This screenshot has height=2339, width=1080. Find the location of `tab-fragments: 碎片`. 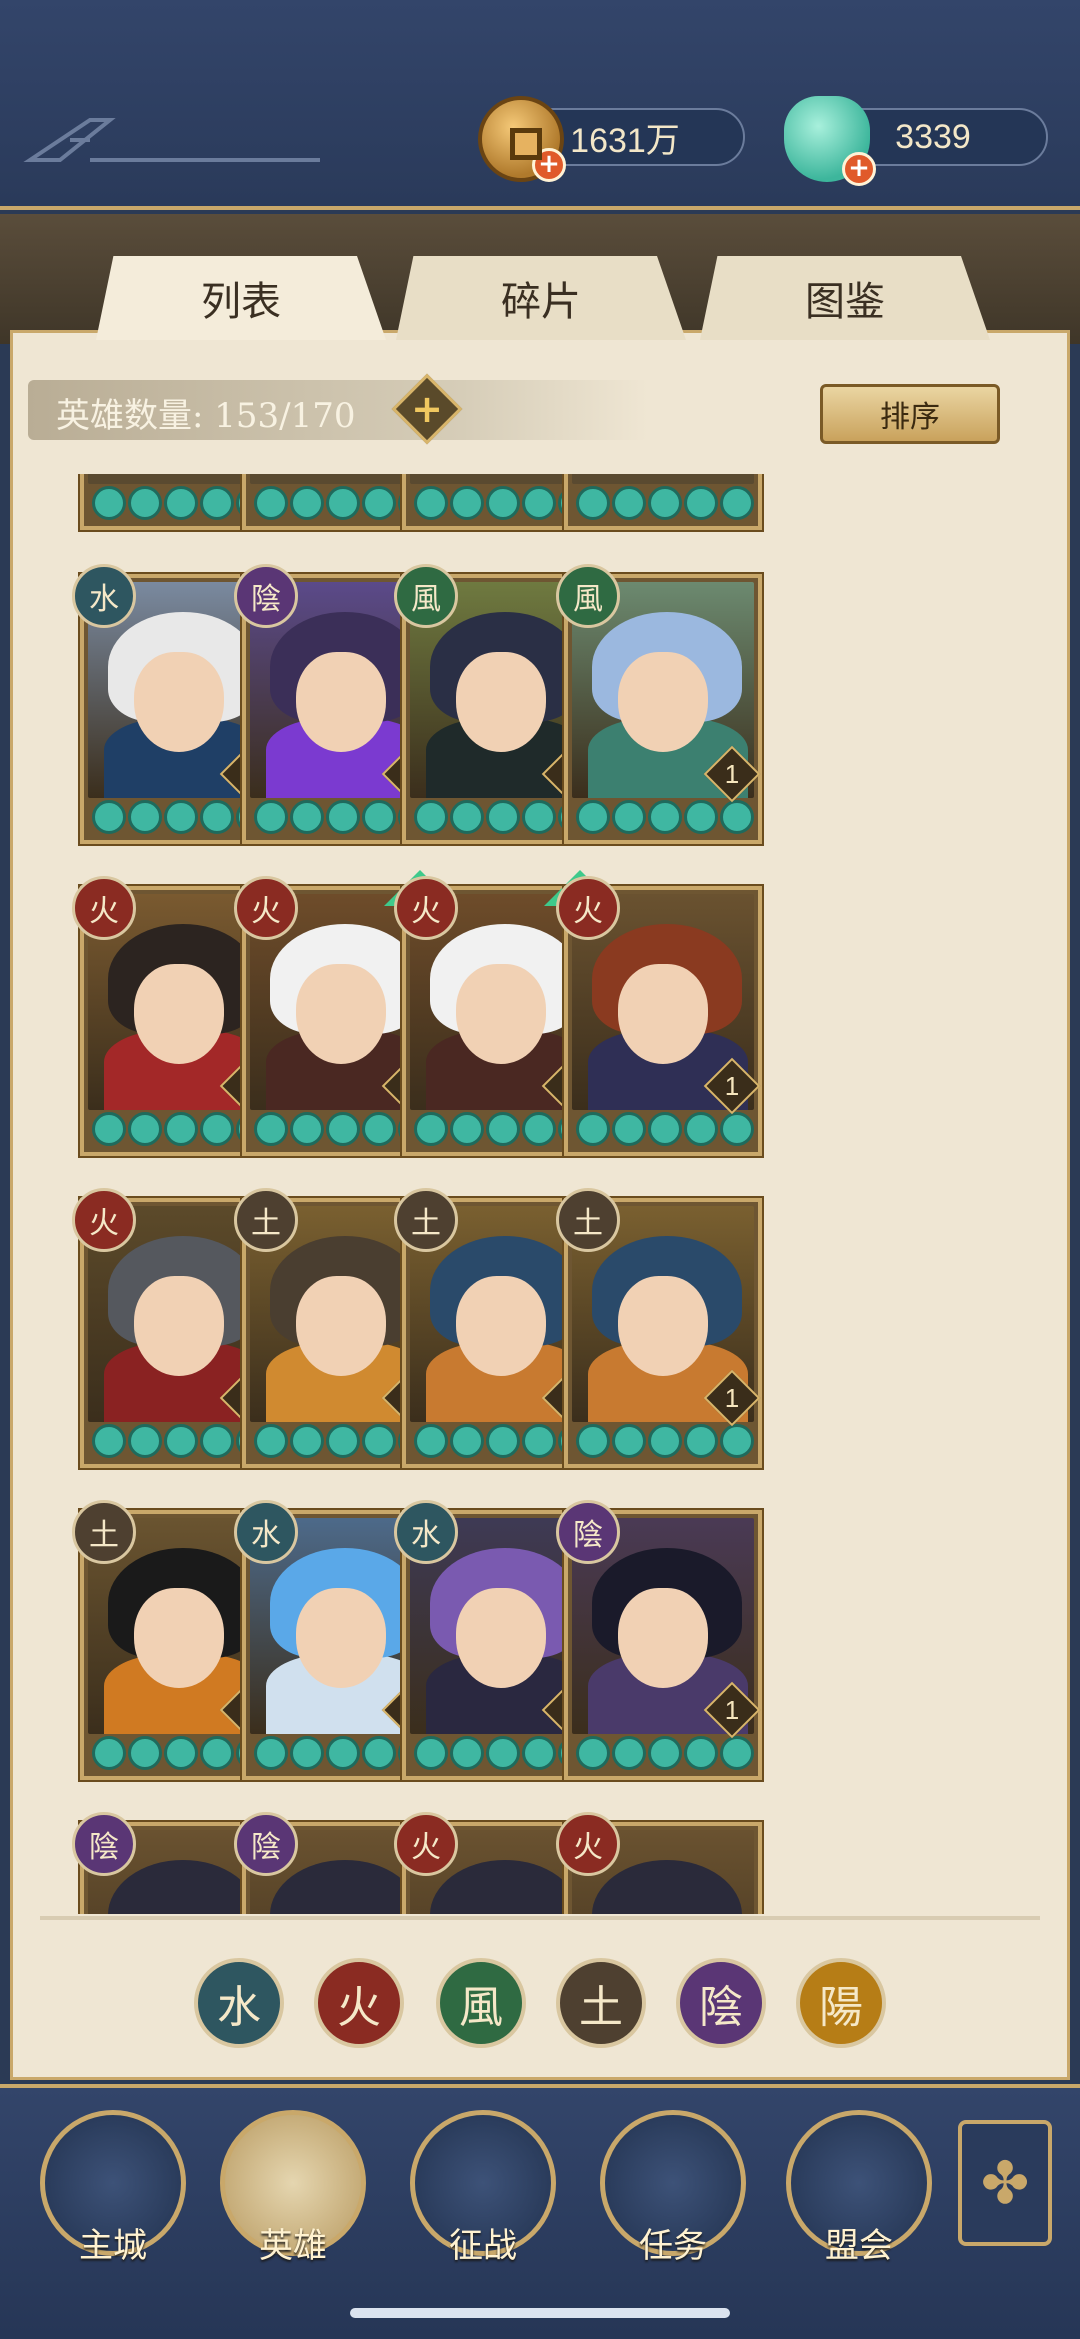

tab-fragments: 碎片 is located at coordinates (541, 298).